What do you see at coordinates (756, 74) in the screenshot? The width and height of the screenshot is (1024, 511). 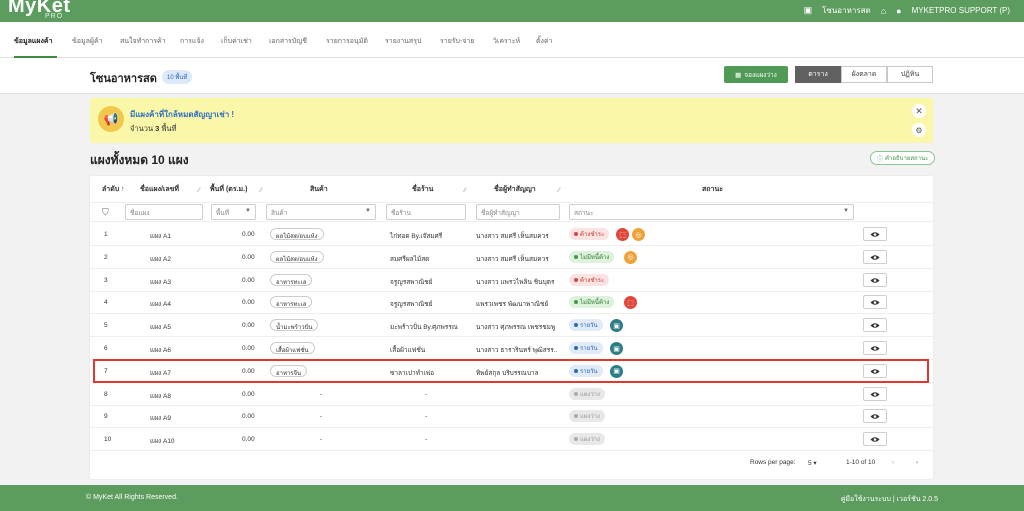 I see `rent-vacant-button: ▦ จองแผงว่าง` at bounding box center [756, 74].